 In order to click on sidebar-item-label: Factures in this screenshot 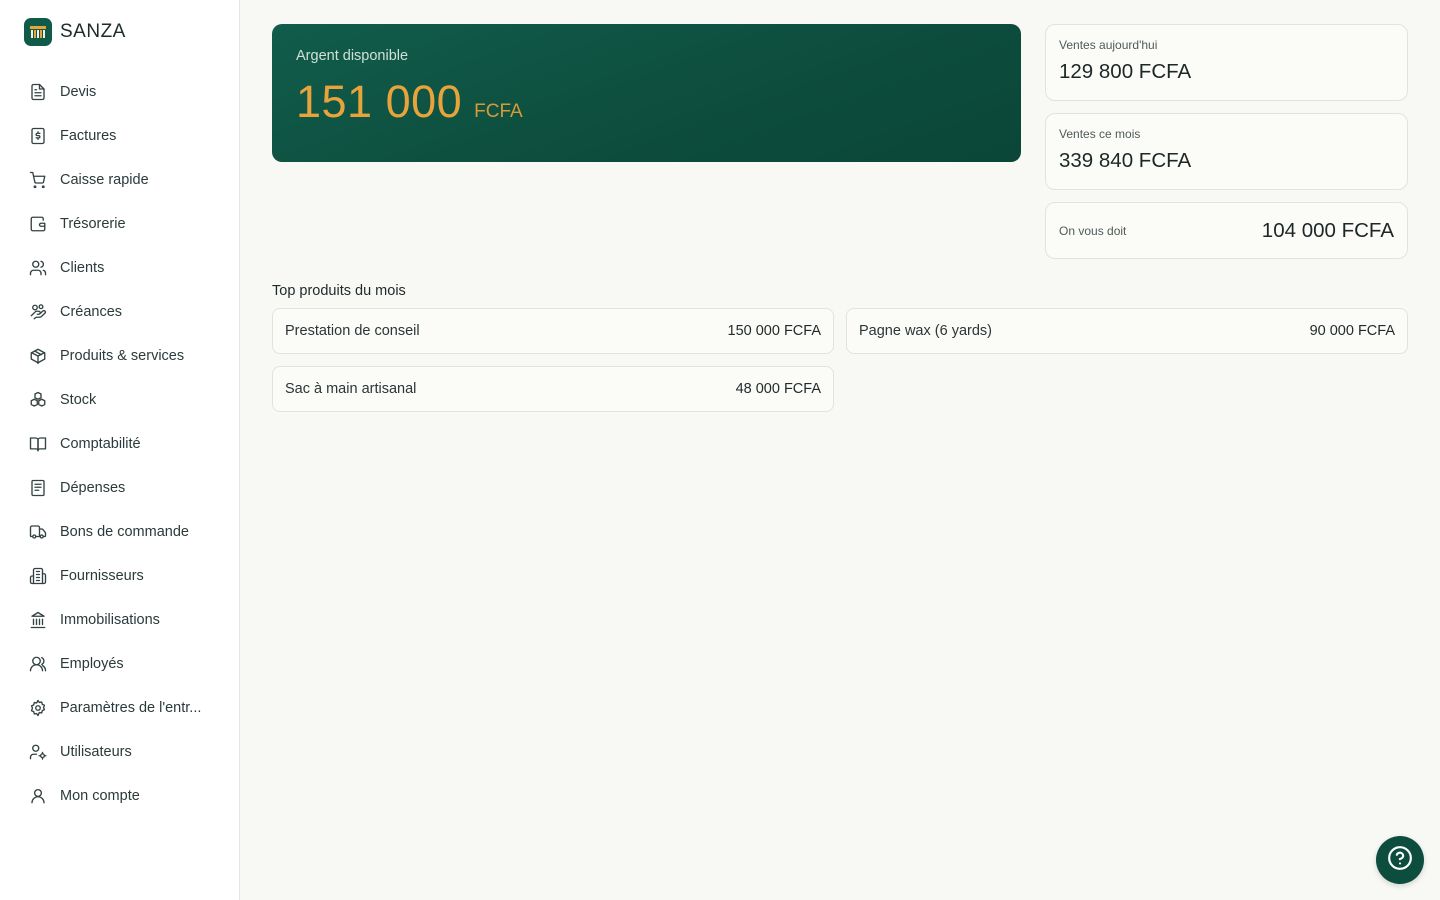, I will do `click(88, 136)`.